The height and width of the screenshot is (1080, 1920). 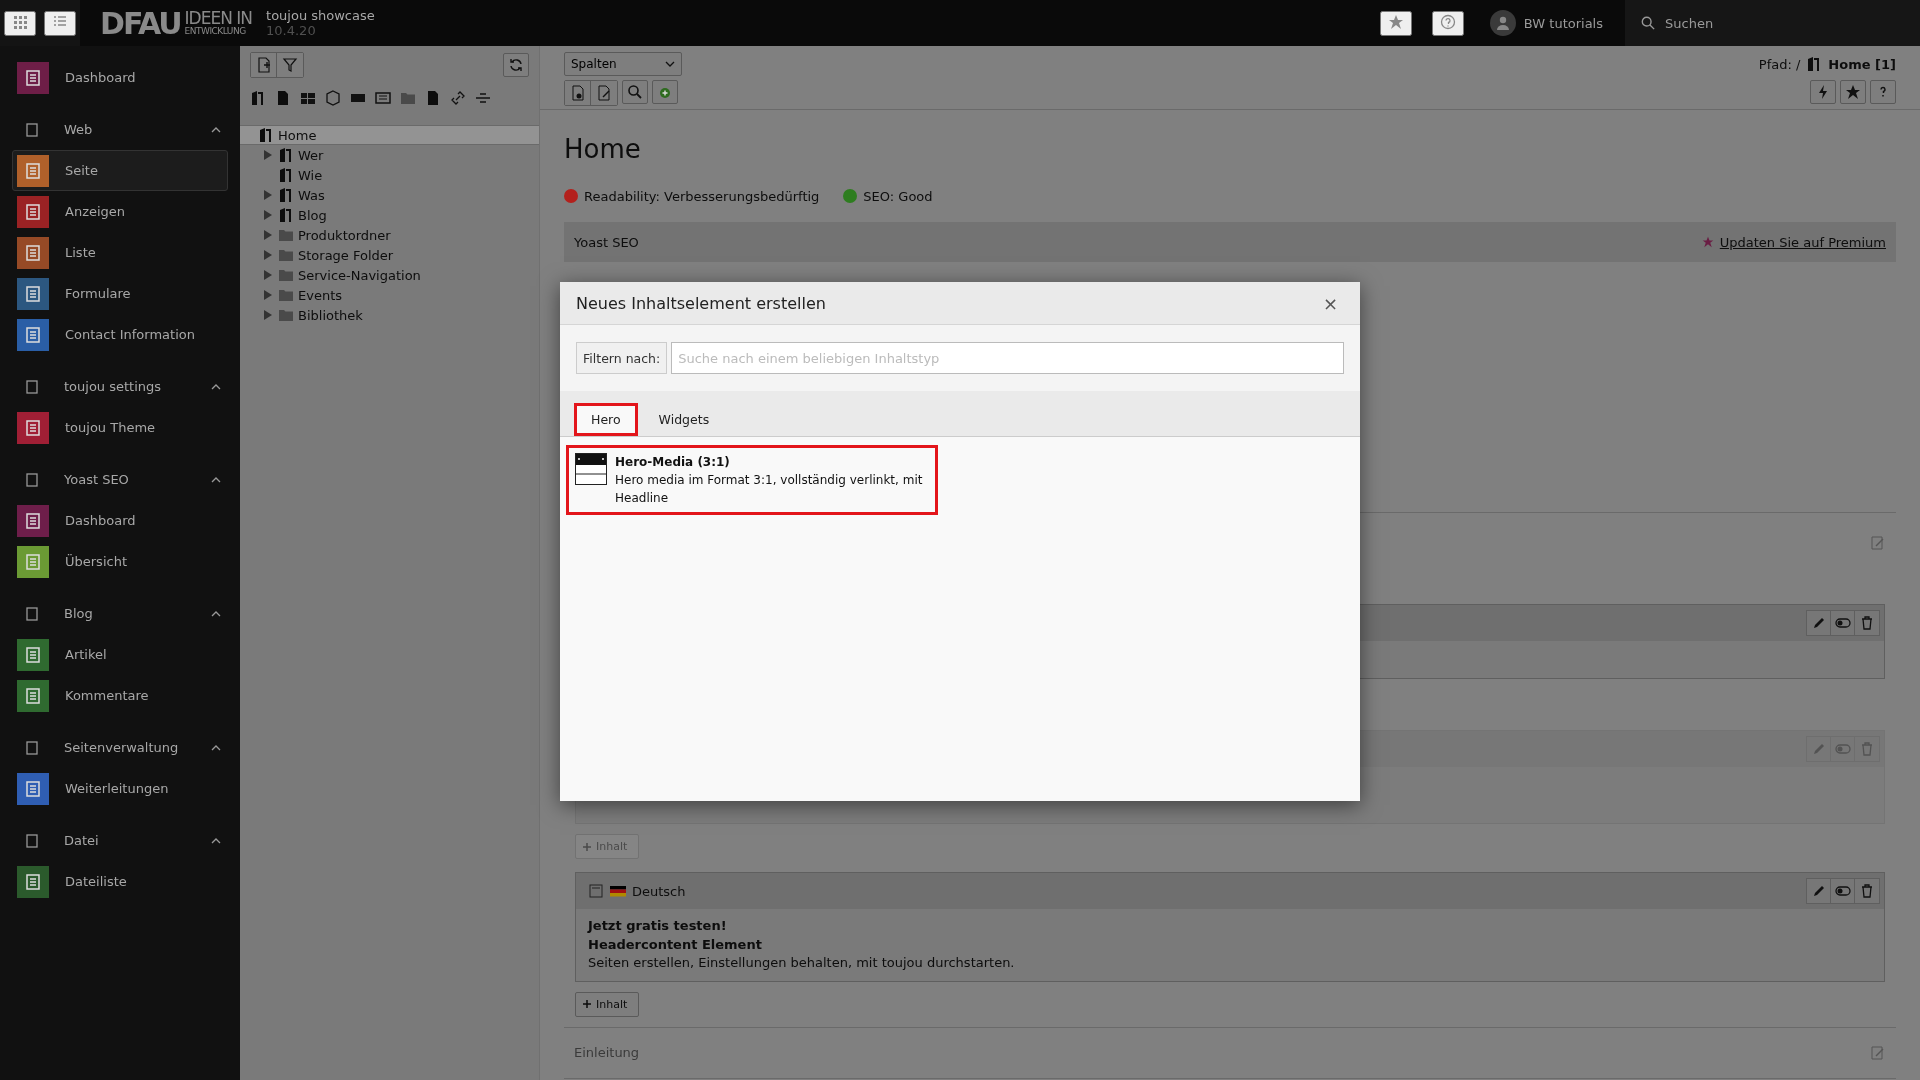 What do you see at coordinates (120, 654) in the screenshot?
I see `module-item: Artikel` at bounding box center [120, 654].